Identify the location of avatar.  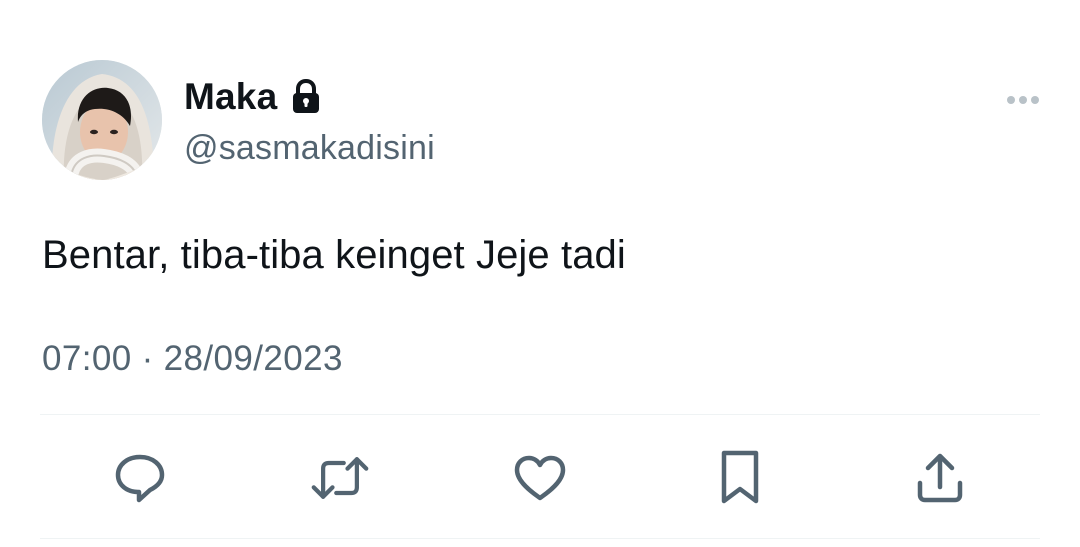
(102, 120).